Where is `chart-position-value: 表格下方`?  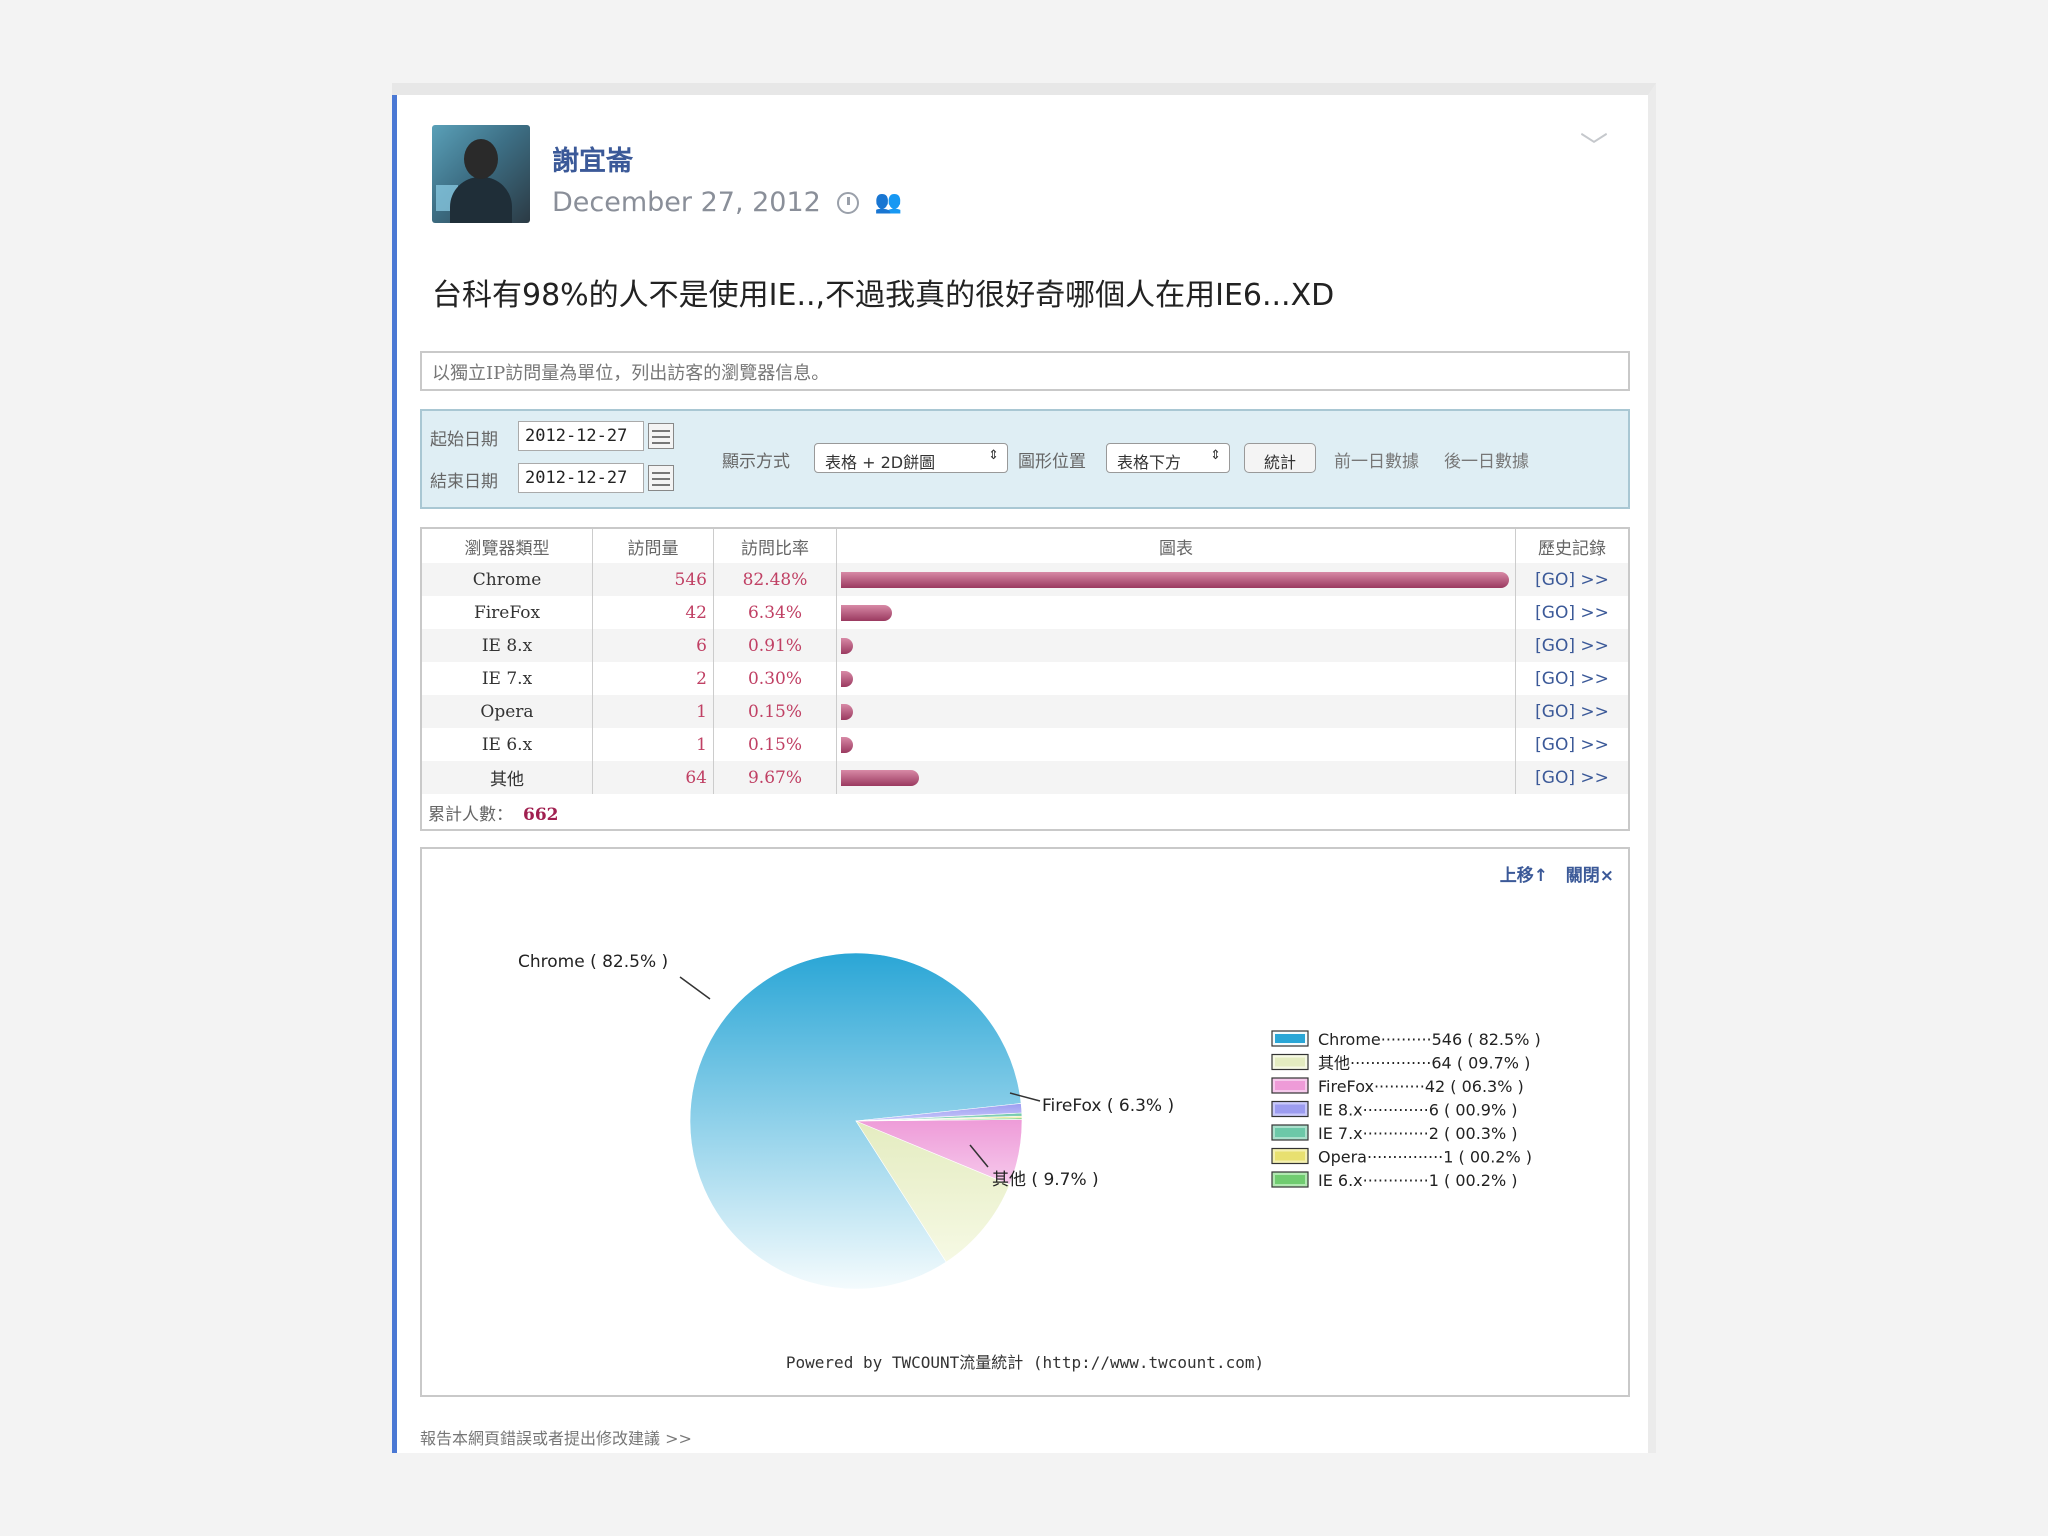
chart-position-value: 表格下方 is located at coordinates (1149, 462).